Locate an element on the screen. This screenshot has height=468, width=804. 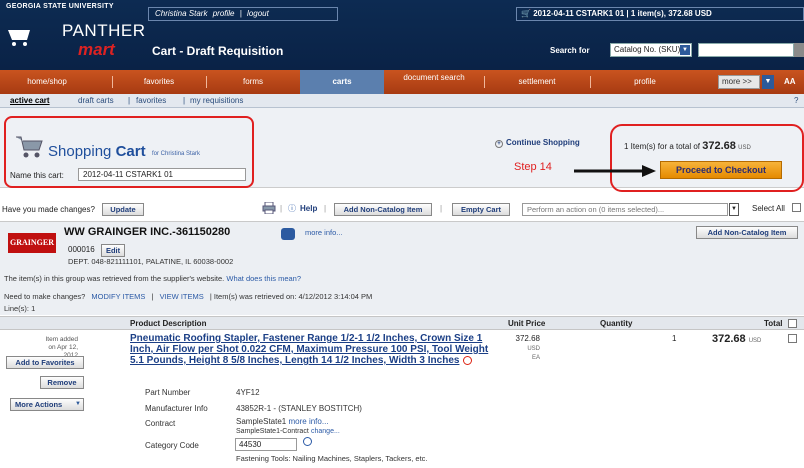
user-bar: Christina Stark profile | logout is located at coordinates (243, 14).